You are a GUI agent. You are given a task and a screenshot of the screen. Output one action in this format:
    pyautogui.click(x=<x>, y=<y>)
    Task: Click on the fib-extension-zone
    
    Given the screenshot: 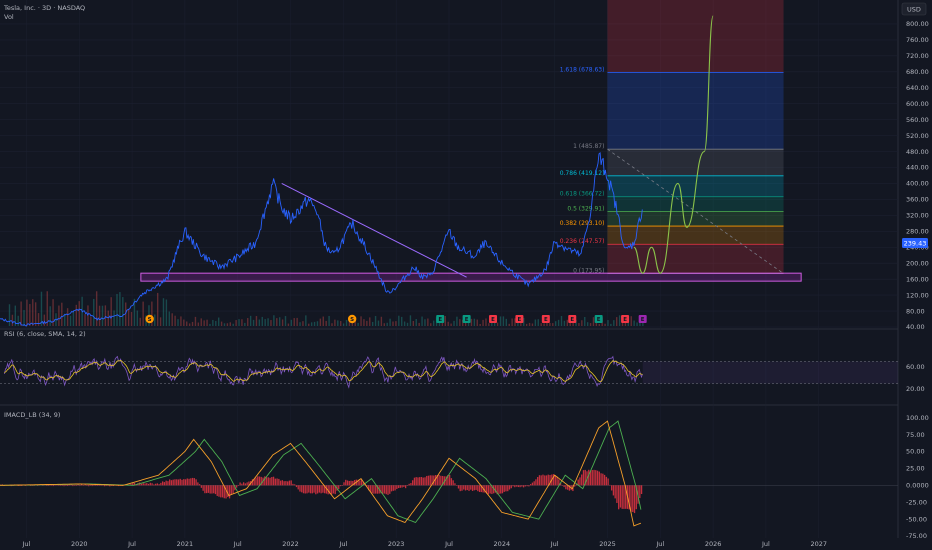 What is the action you would take?
    pyautogui.click(x=695, y=36)
    